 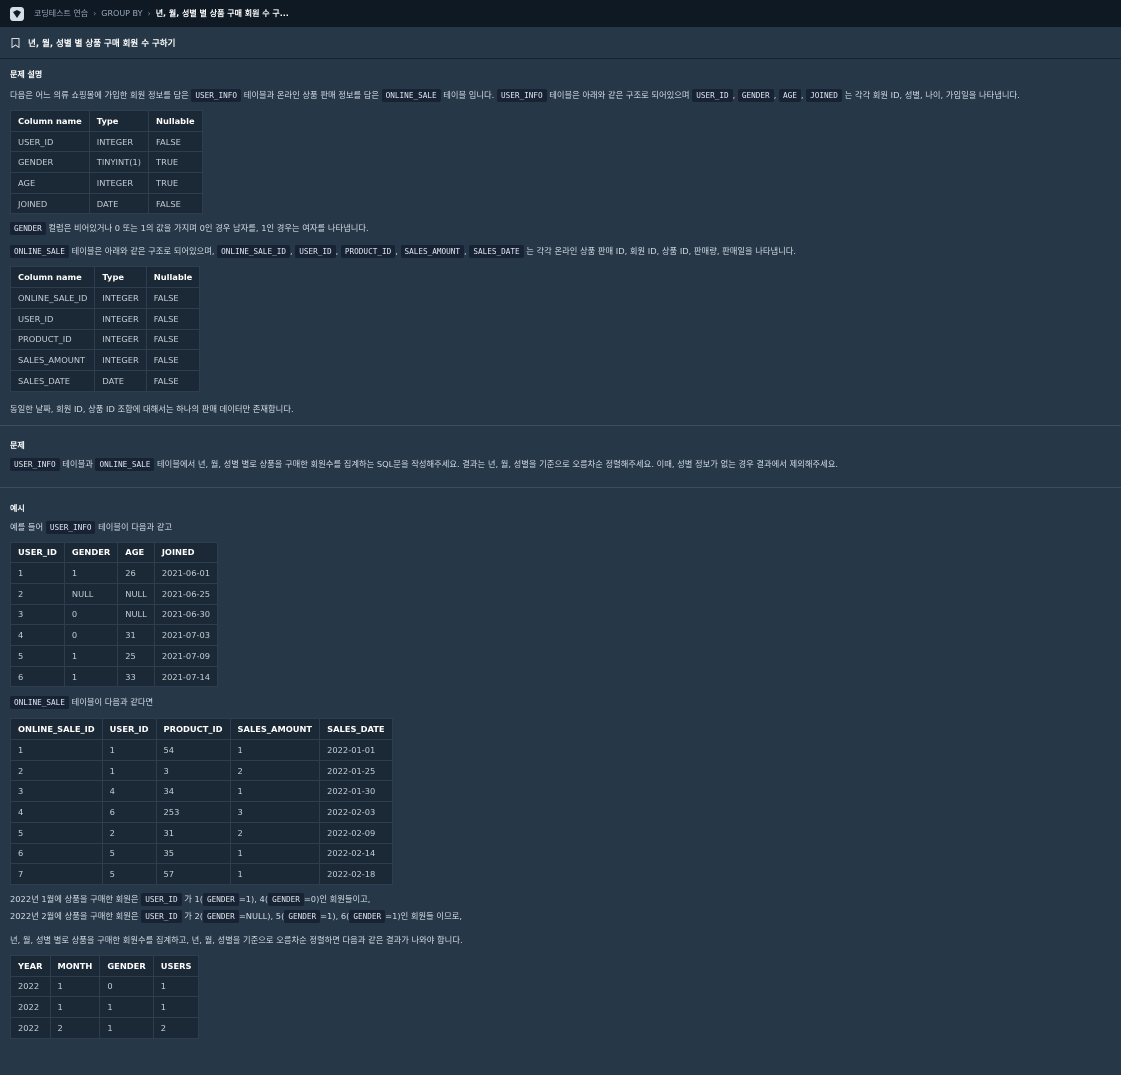 What do you see at coordinates (136, 656) in the screenshot?
I see `table-cell: 25` at bounding box center [136, 656].